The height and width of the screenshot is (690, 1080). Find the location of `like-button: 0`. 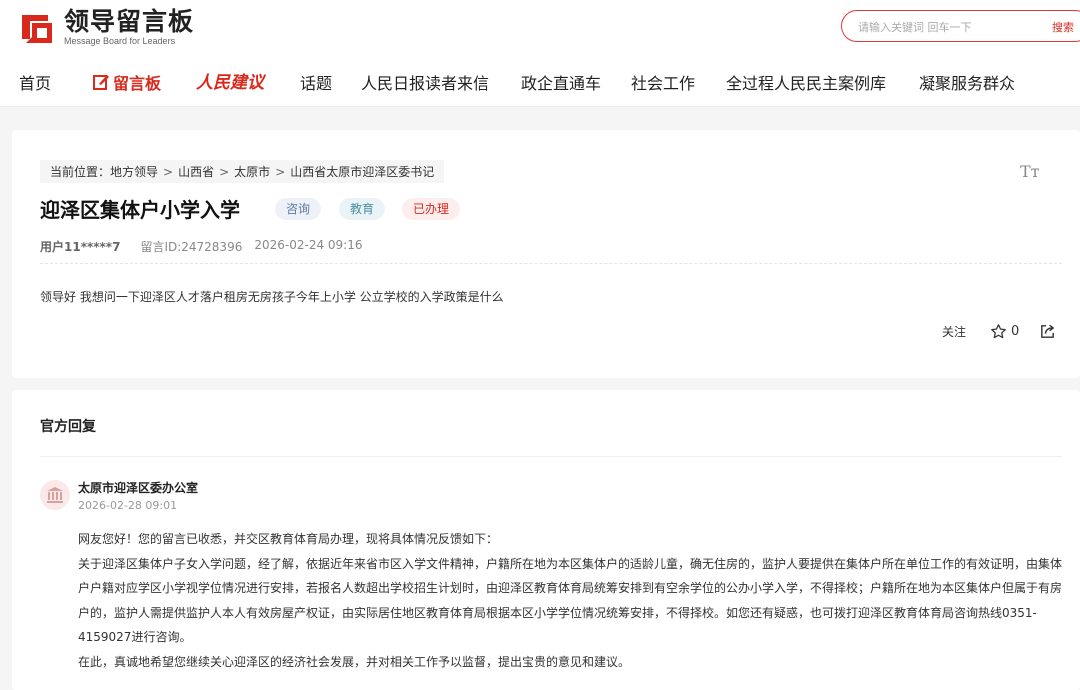

like-button: 0 is located at coordinates (1004, 331).